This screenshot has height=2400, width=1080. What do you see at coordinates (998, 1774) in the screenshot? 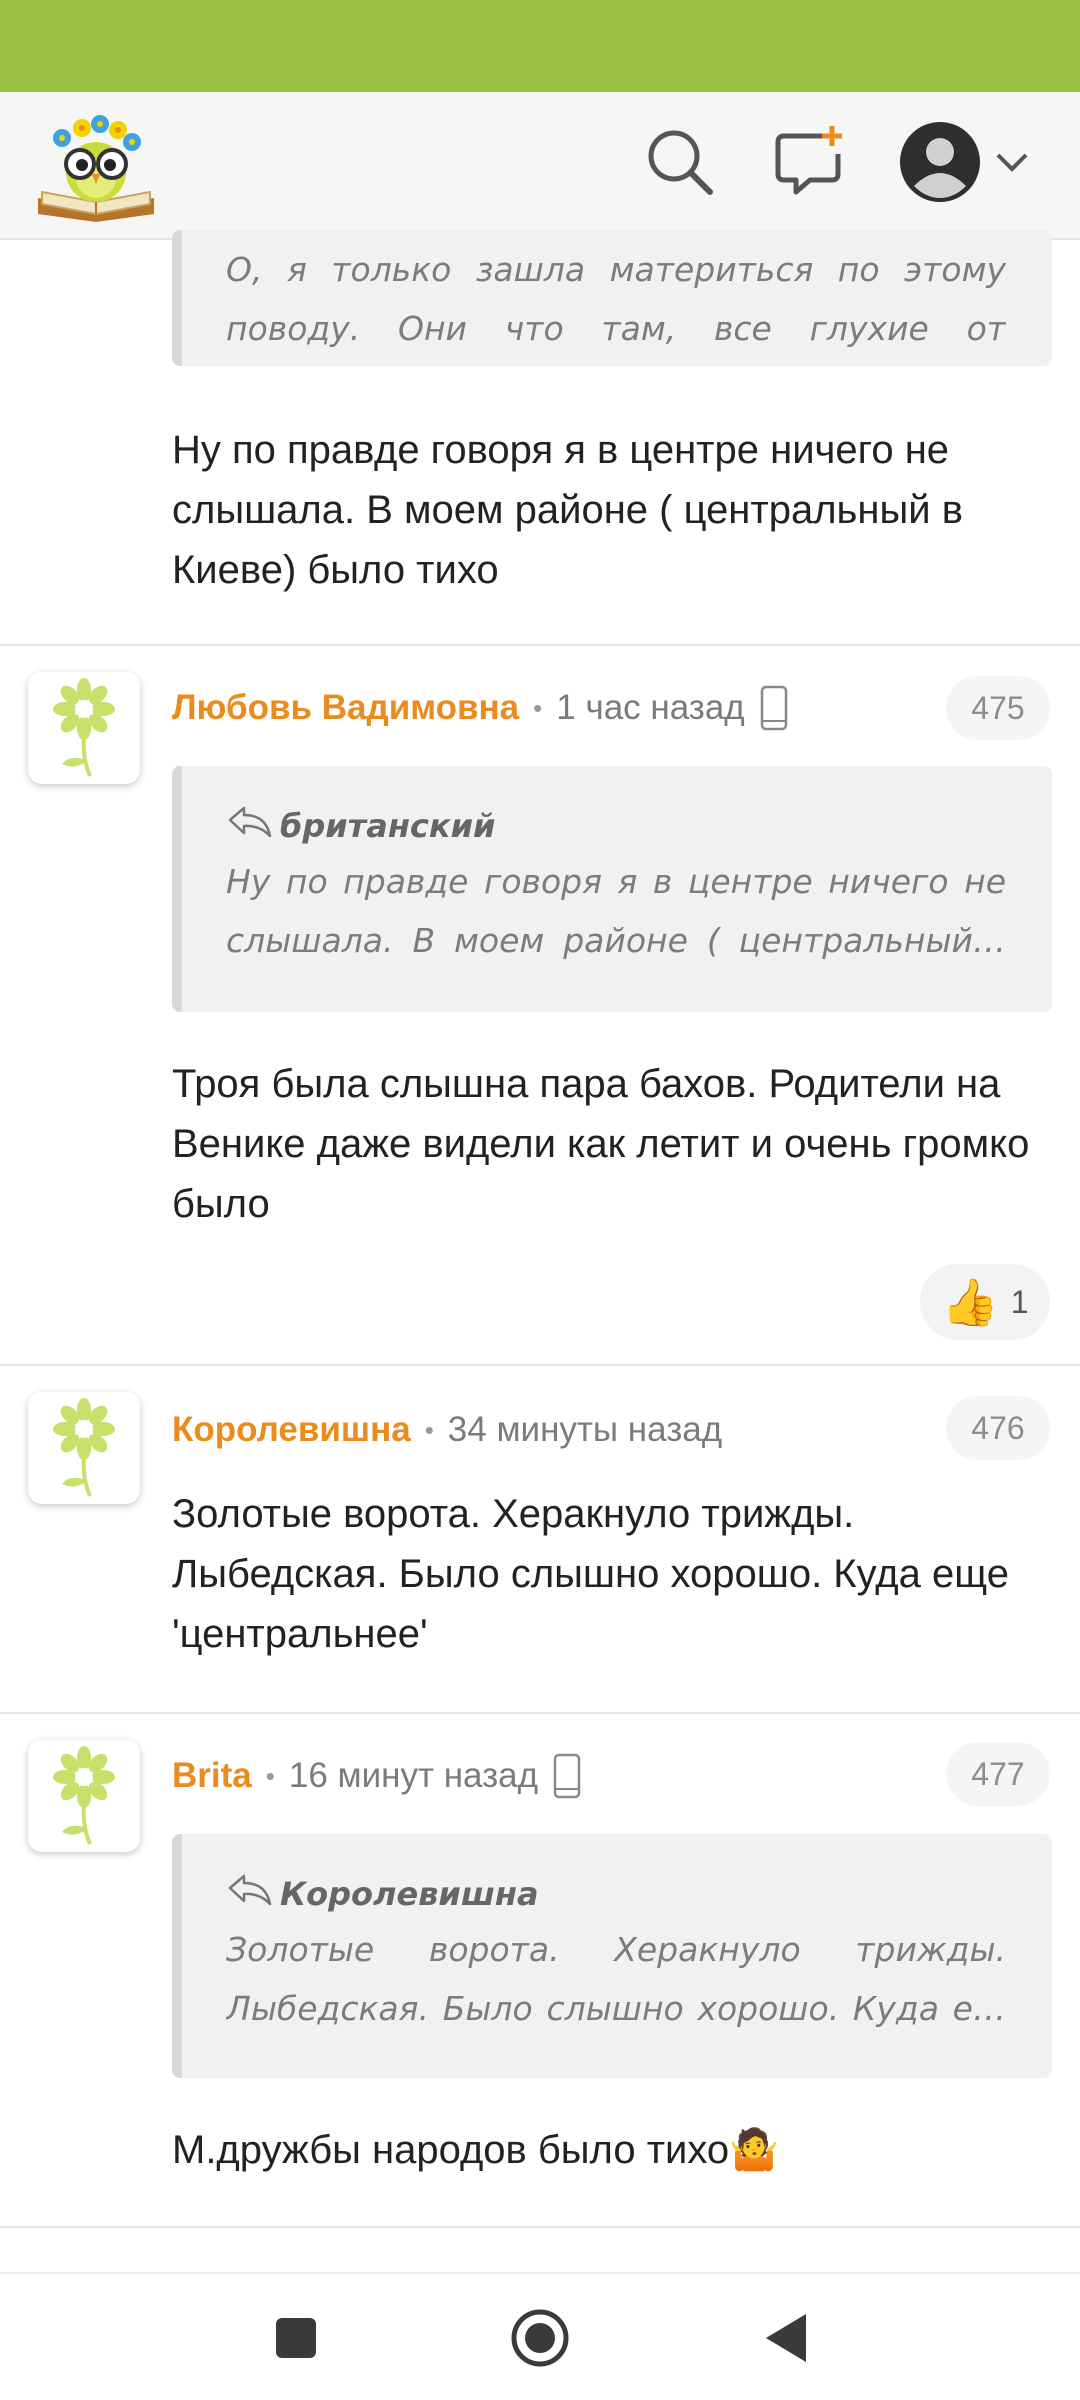
I see `comment-number: 477` at bounding box center [998, 1774].